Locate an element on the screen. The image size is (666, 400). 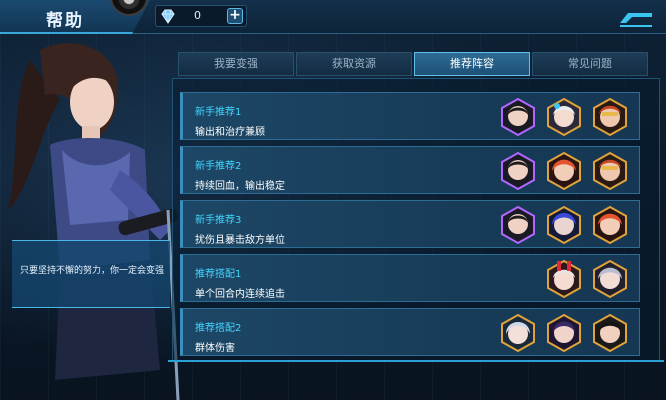
diamond-icon is located at coordinates (168, 16).